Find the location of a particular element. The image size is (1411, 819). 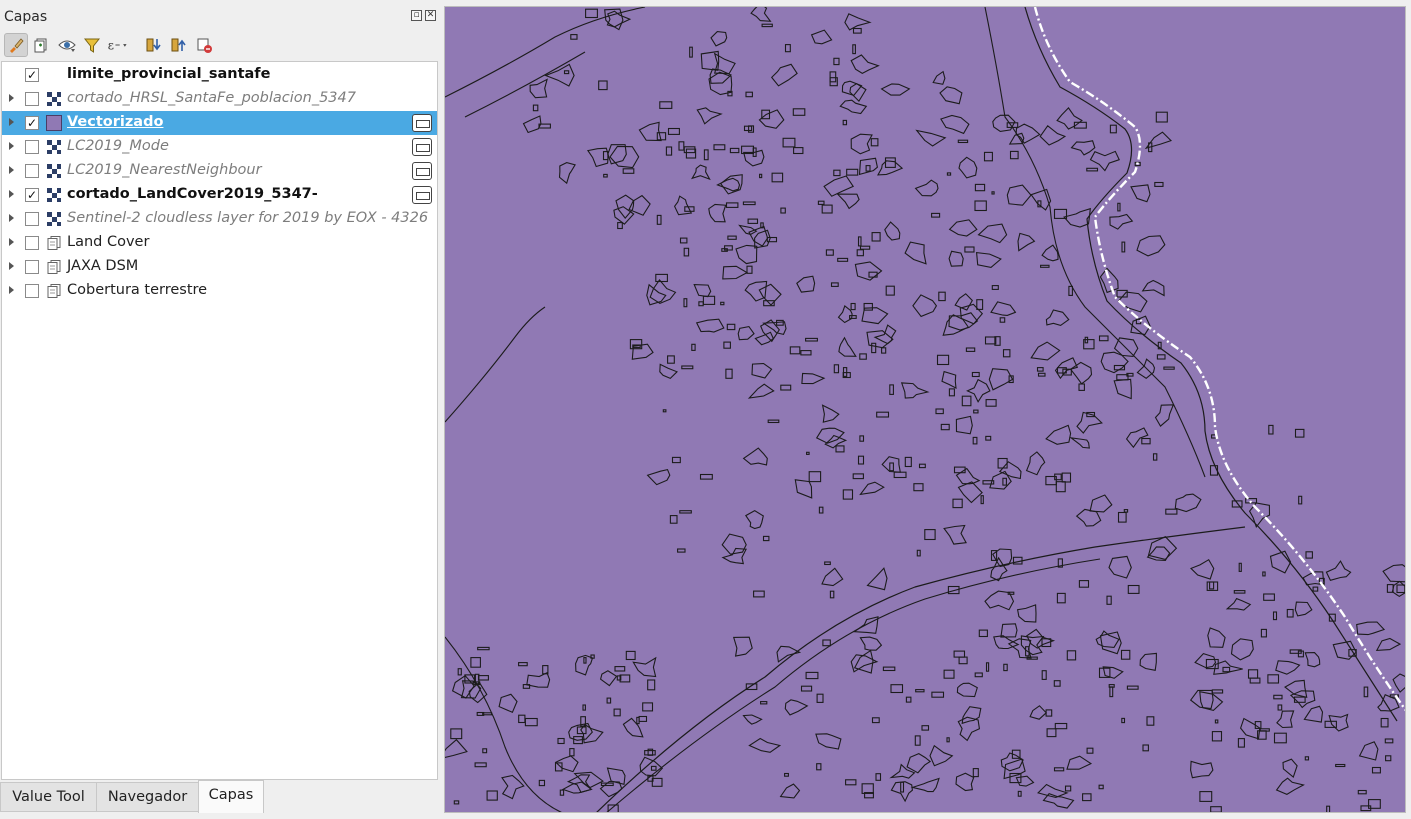

layers-toolbar: ε is located at coordinates (220, 46).